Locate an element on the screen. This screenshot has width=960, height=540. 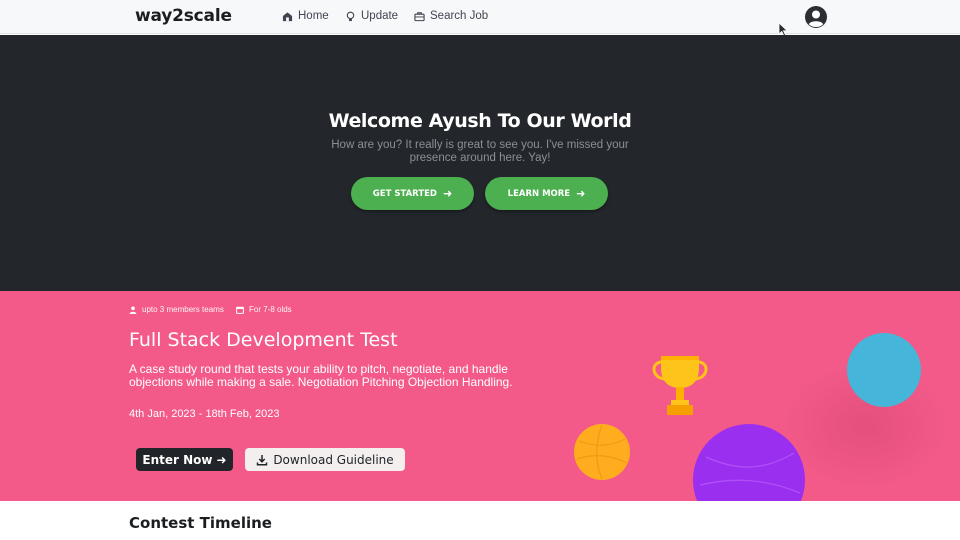
nav-item-label: Update is located at coordinates (380, 16).